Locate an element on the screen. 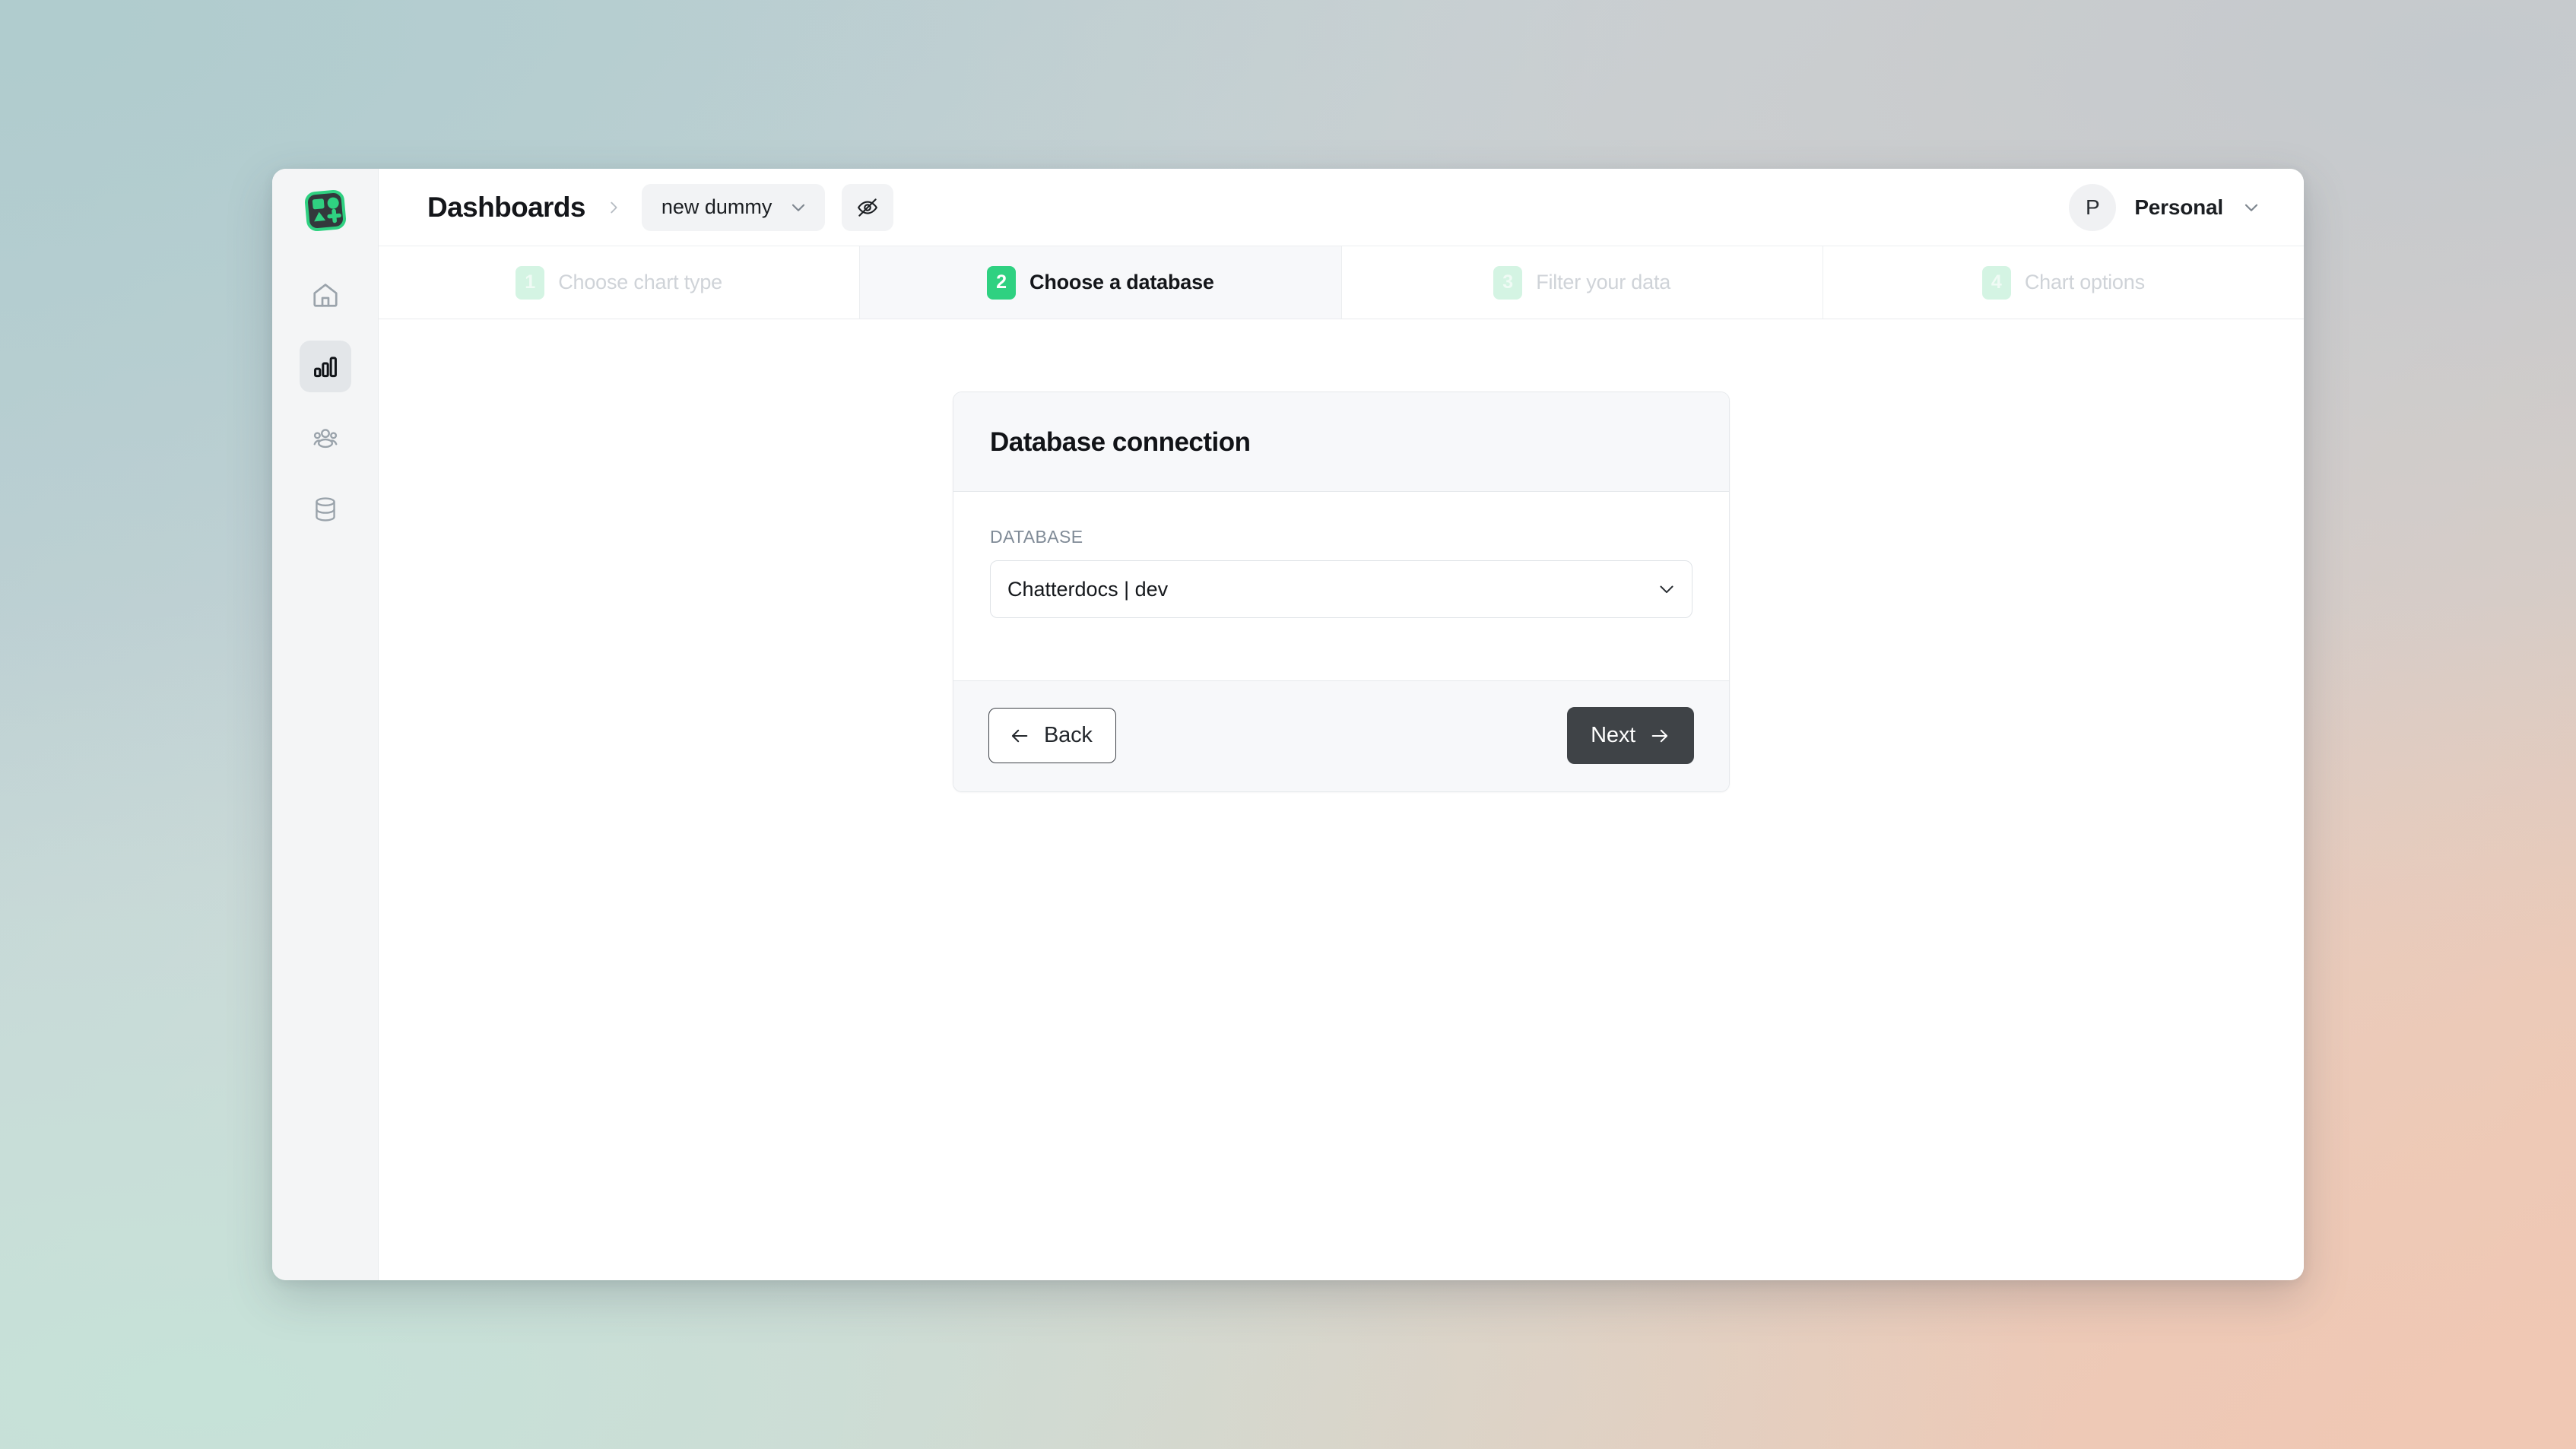  account-name: Personal is located at coordinates (2179, 207).